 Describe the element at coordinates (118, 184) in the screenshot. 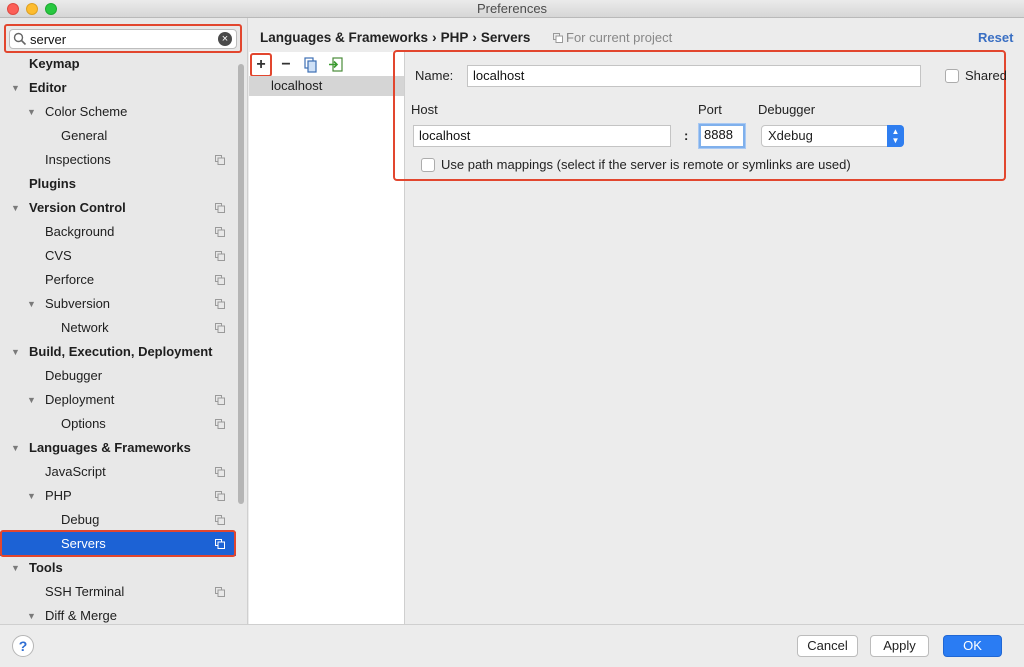

I see `sidebar-item: Plugins` at that location.